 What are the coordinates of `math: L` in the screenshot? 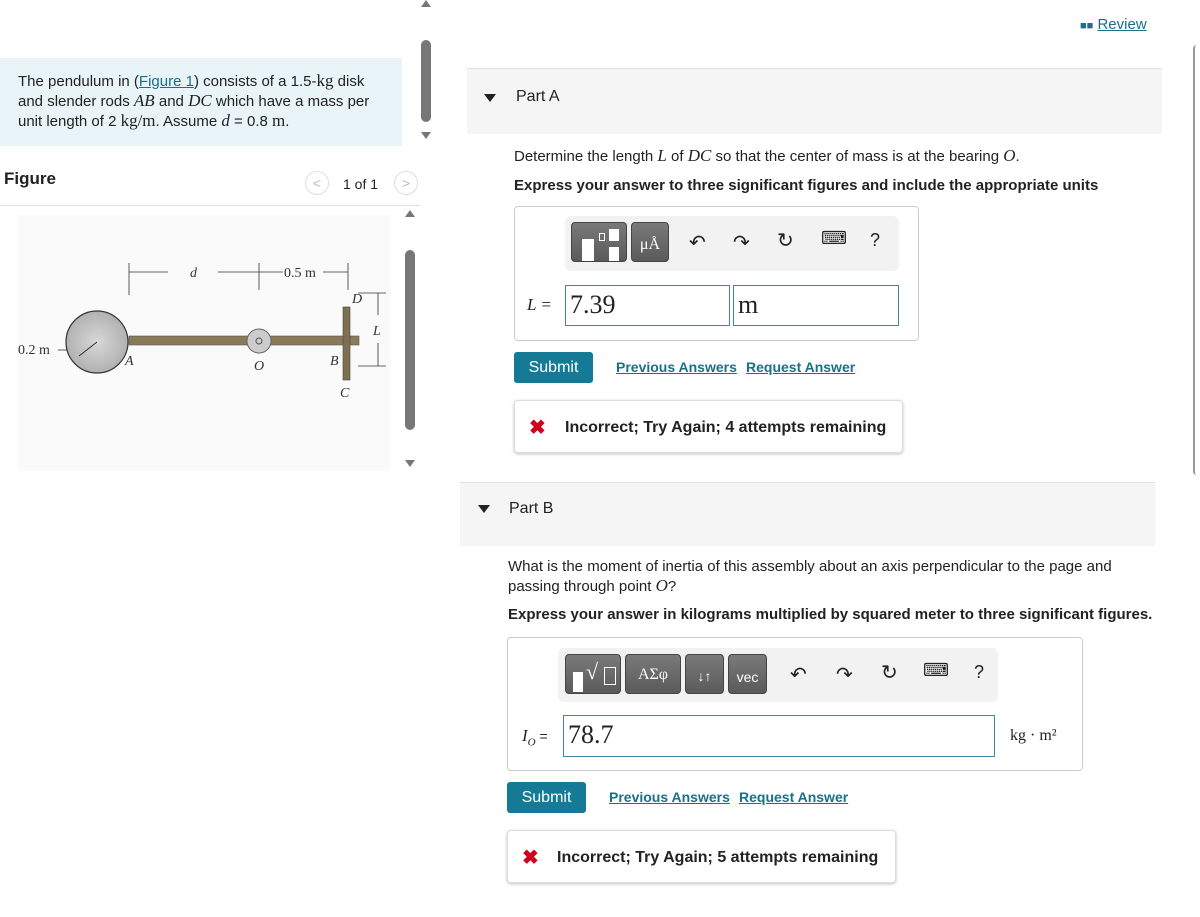 It's located at (662, 155).